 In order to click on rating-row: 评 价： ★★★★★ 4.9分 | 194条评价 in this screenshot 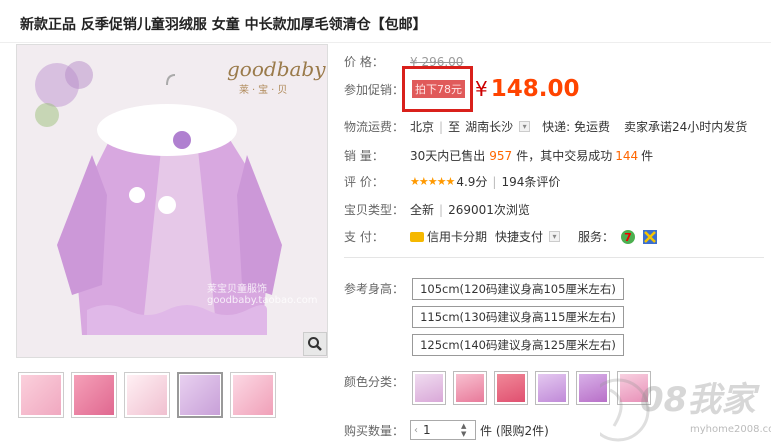, I will do `click(452, 181)`.